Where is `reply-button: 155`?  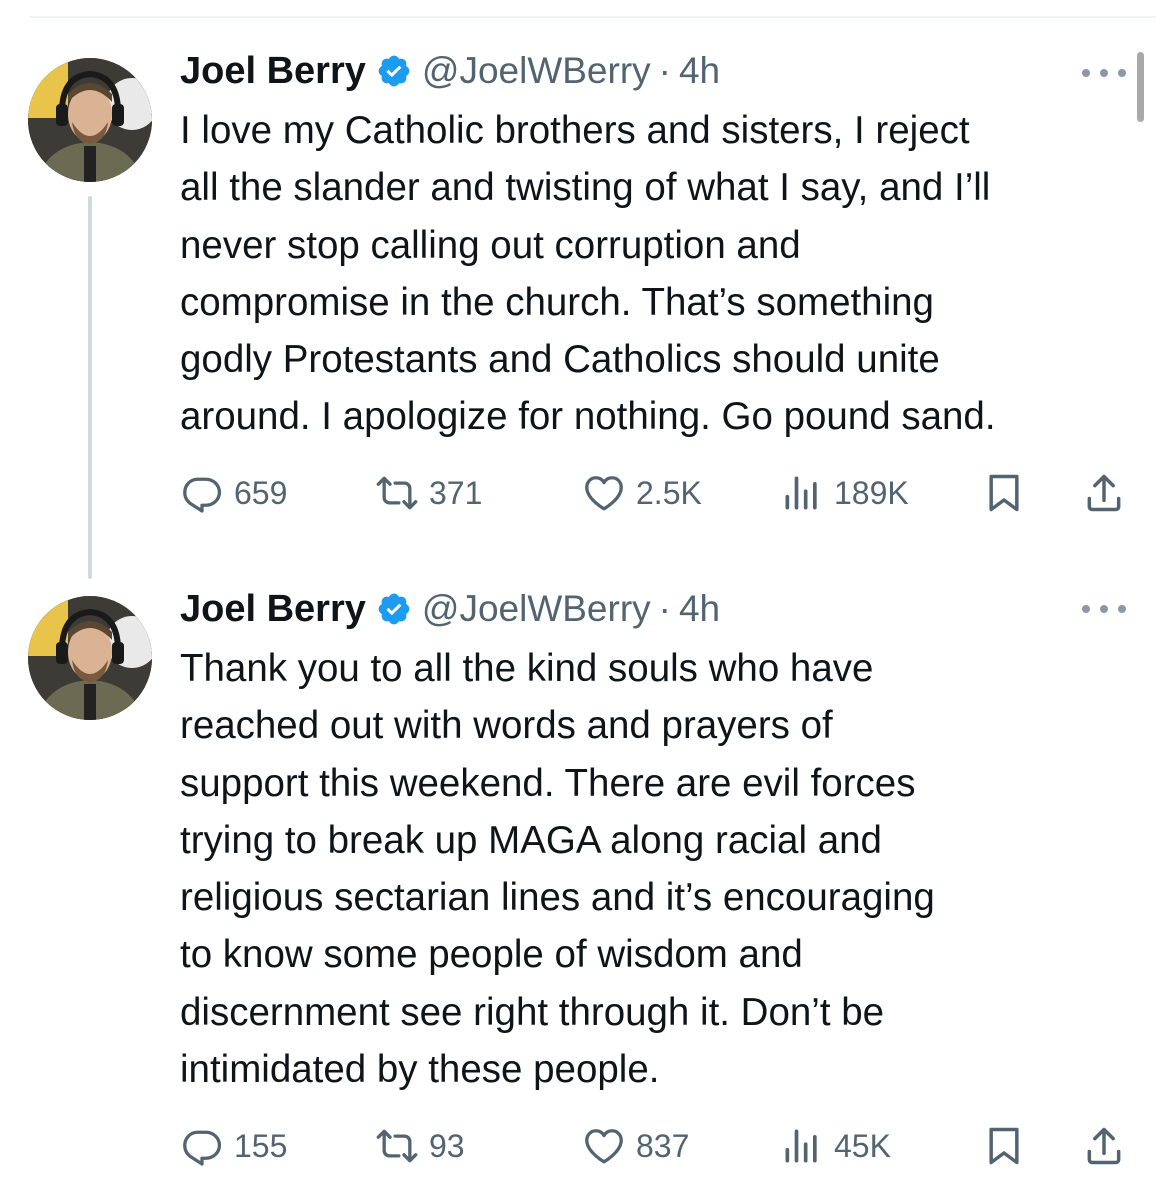 reply-button: 155 is located at coordinates (233, 1146).